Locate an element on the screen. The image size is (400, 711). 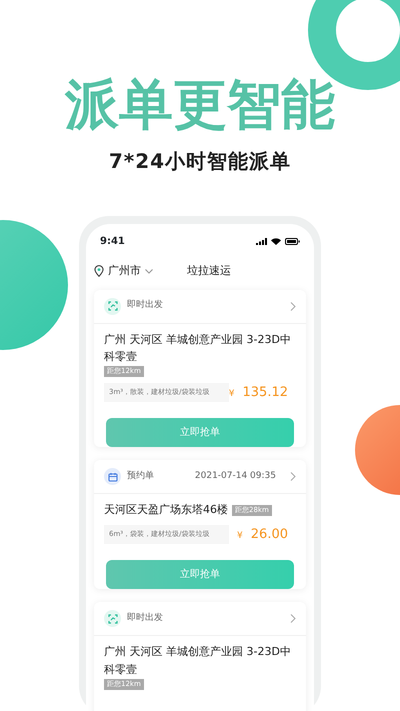
app-title: 垃拉速运 is located at coordinates (209, 271).